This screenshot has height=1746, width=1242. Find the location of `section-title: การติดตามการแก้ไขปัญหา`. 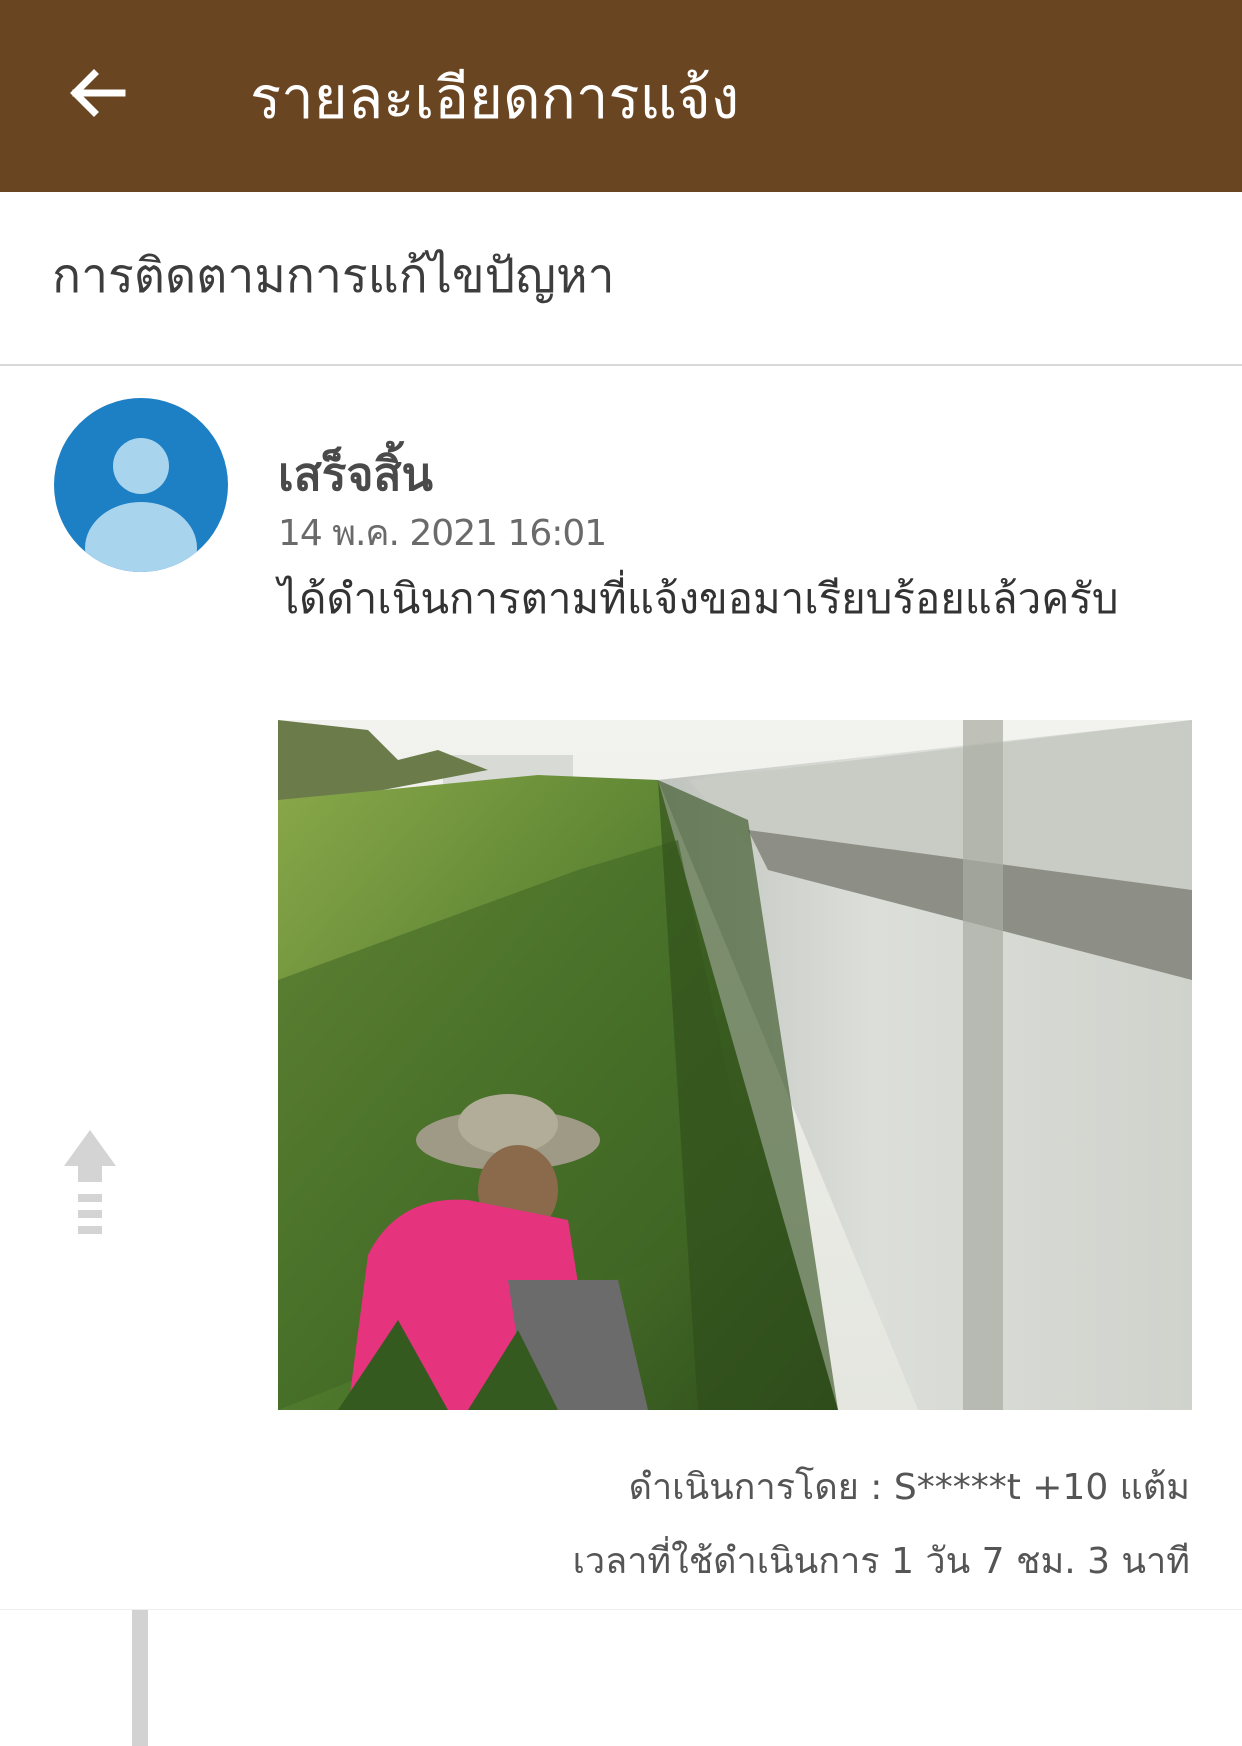

section-title: การติดตามการแก้ไขปัญหา is located at coordinates (333, 276).